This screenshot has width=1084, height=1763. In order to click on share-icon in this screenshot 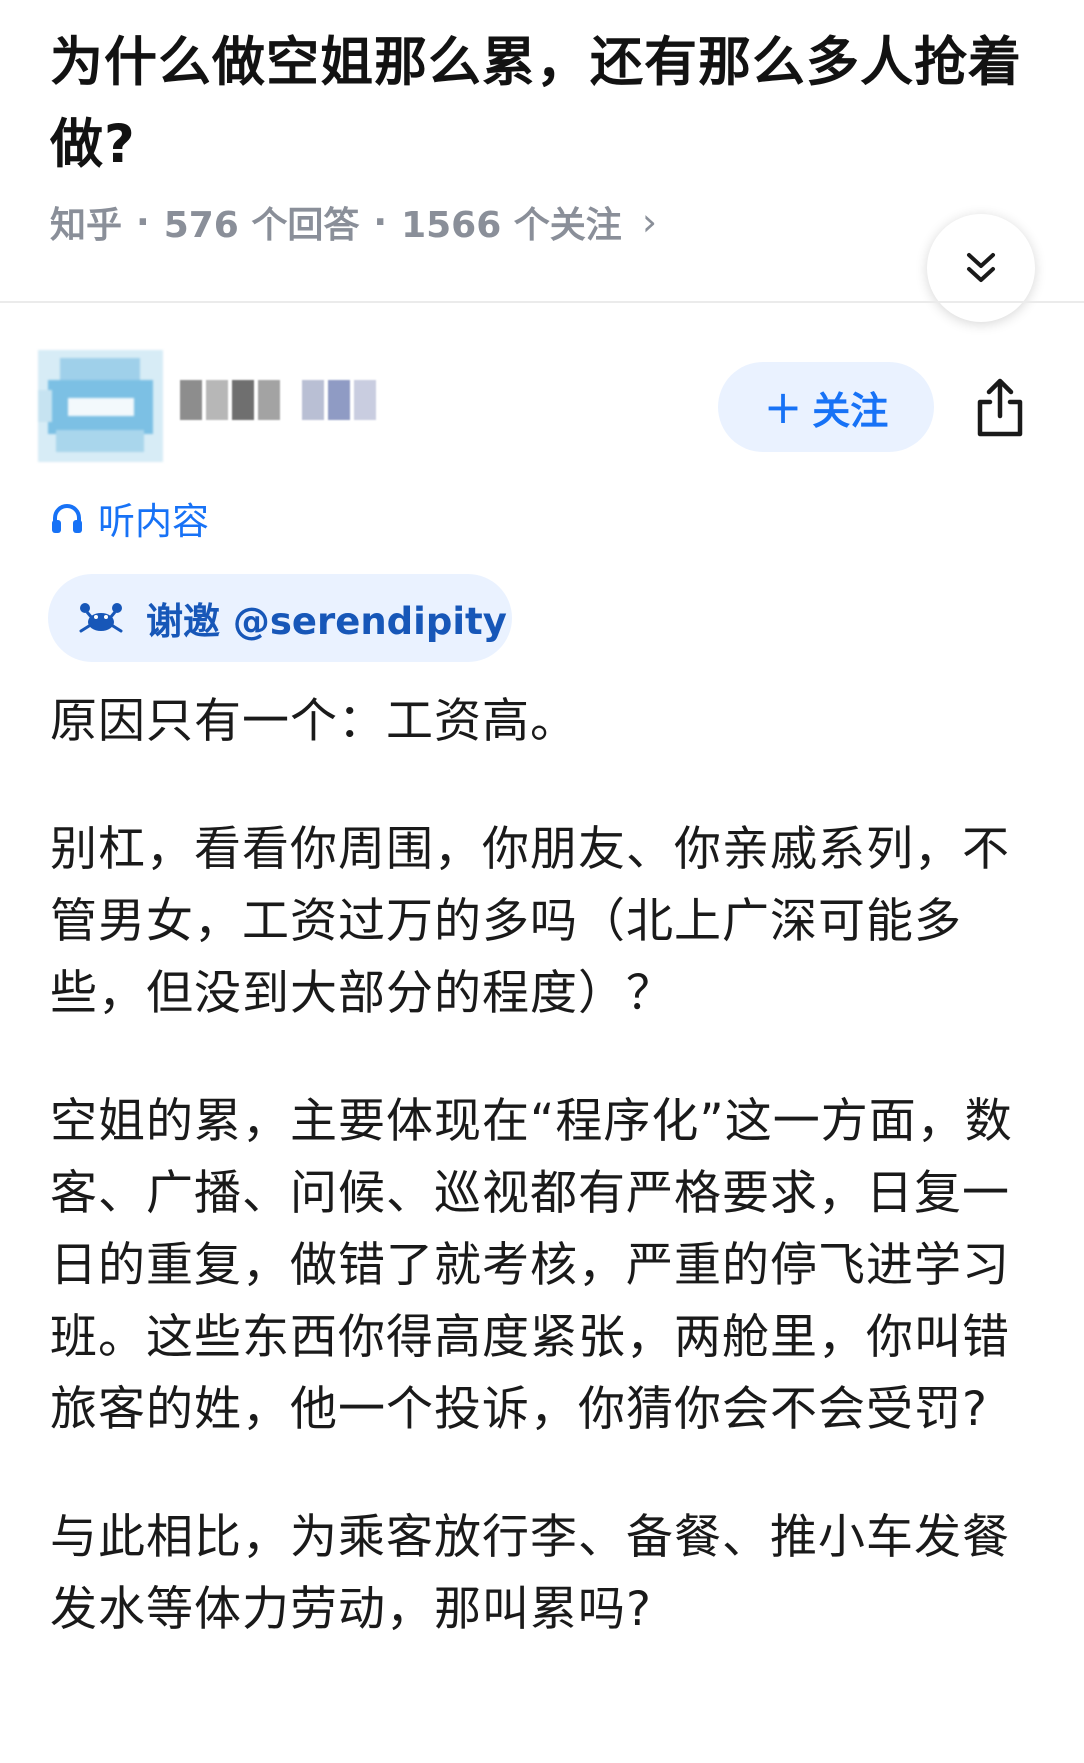, I will do `click(1000, 407)`.